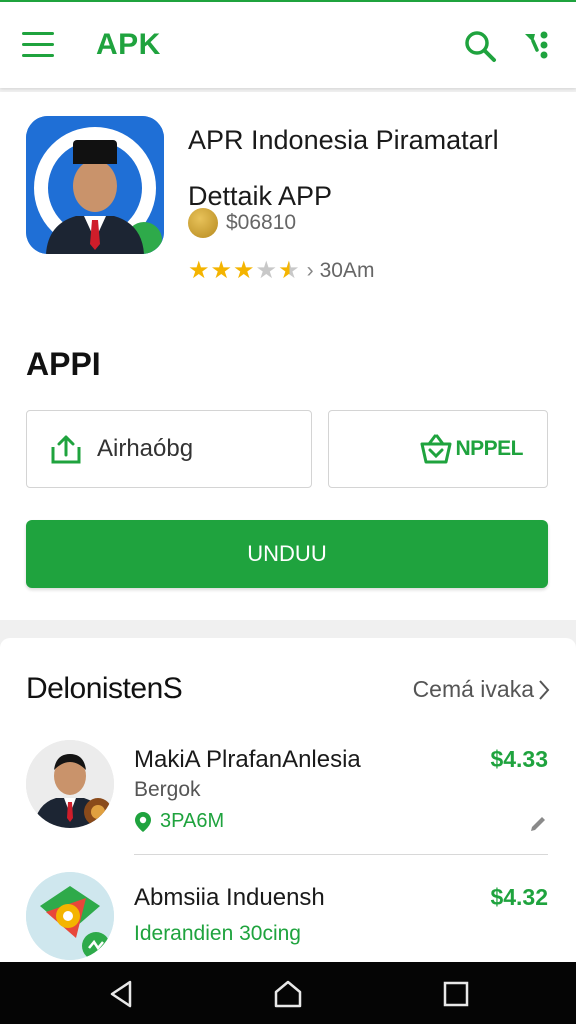  Describe the element at coordinates (261, 222) in the screenshot. I see `app-meta-text: $06810` at that location.